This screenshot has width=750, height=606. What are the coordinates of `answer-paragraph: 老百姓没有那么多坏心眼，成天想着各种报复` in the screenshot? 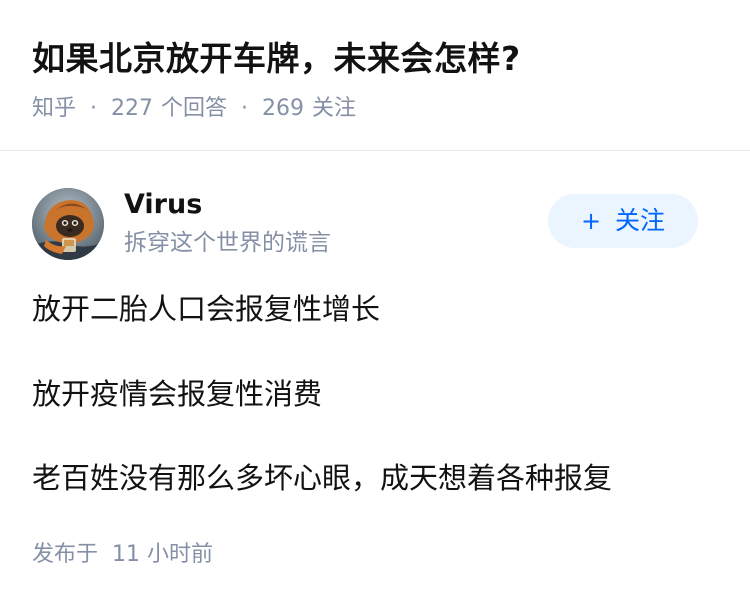 It's located at (322, 478).